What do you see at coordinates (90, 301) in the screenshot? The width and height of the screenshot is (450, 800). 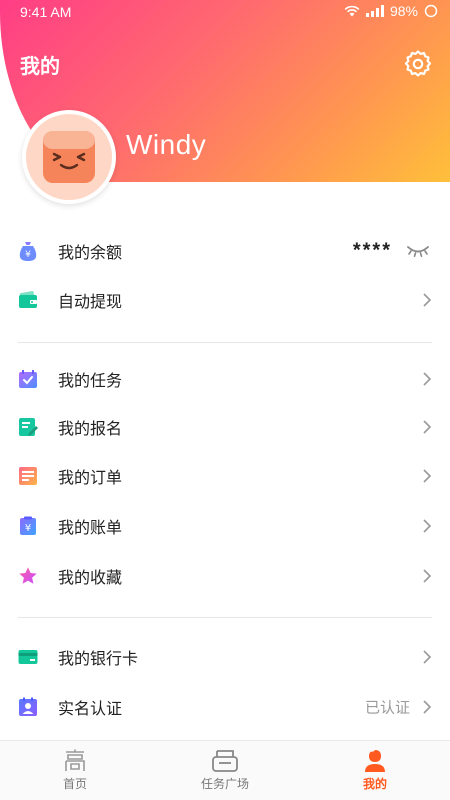 I see `menu-item-label: 自动提现` at bounding box center [90, 301].